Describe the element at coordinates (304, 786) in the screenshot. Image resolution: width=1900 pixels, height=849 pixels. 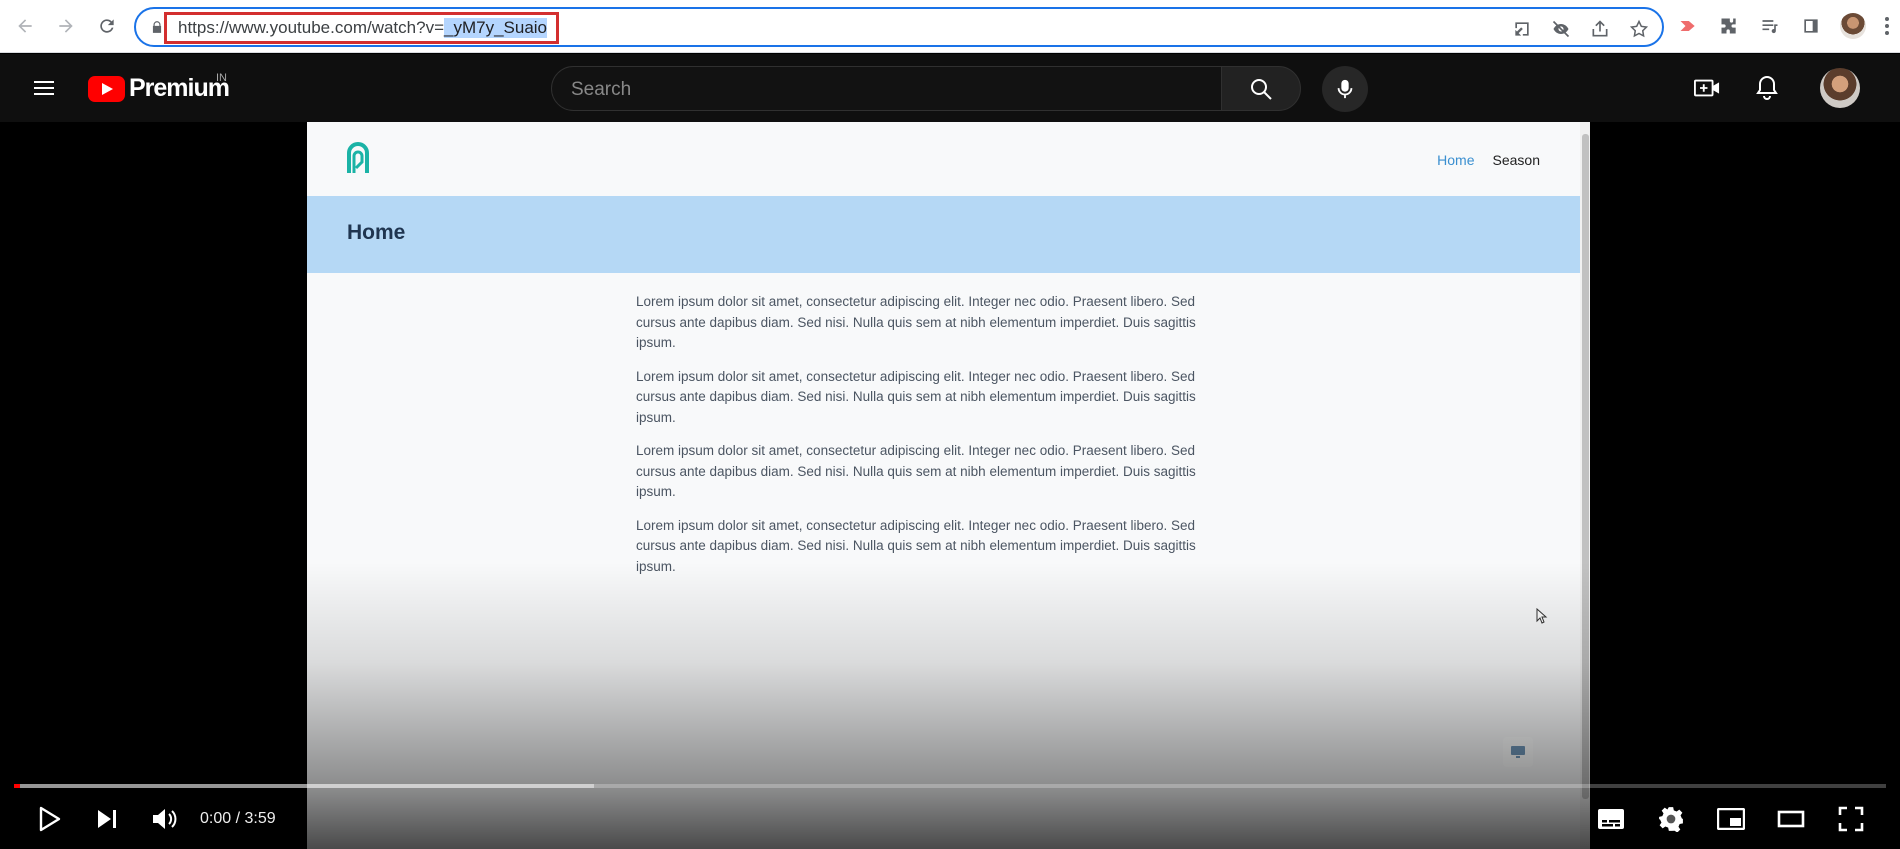
I see `progress-buffered` at that location.